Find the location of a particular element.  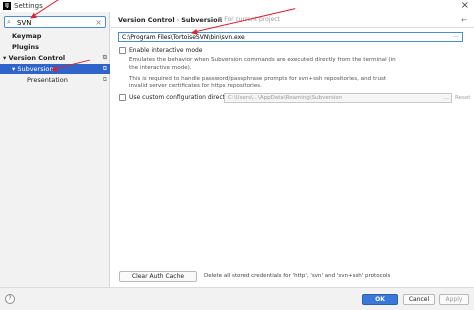

breadcrumb-parent: Version Control is located at coordinates (146, 20).